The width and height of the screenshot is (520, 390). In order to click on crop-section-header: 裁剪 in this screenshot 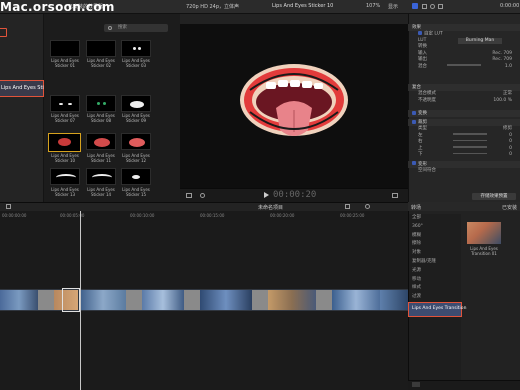, I will do `click(464, 122)`.